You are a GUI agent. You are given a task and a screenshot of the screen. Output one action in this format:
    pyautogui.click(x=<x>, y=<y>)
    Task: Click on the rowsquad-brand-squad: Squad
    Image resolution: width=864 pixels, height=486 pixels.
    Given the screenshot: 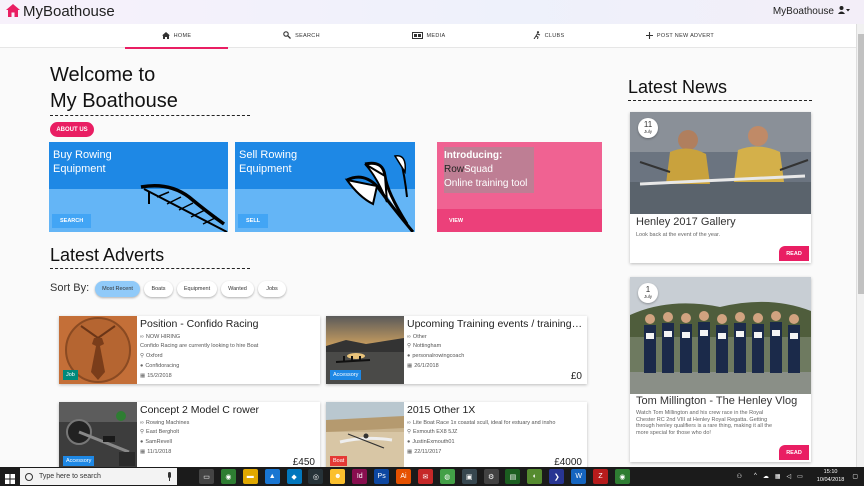 What is the action you would take?
    pyautogui.click(x=478, y=169)
    